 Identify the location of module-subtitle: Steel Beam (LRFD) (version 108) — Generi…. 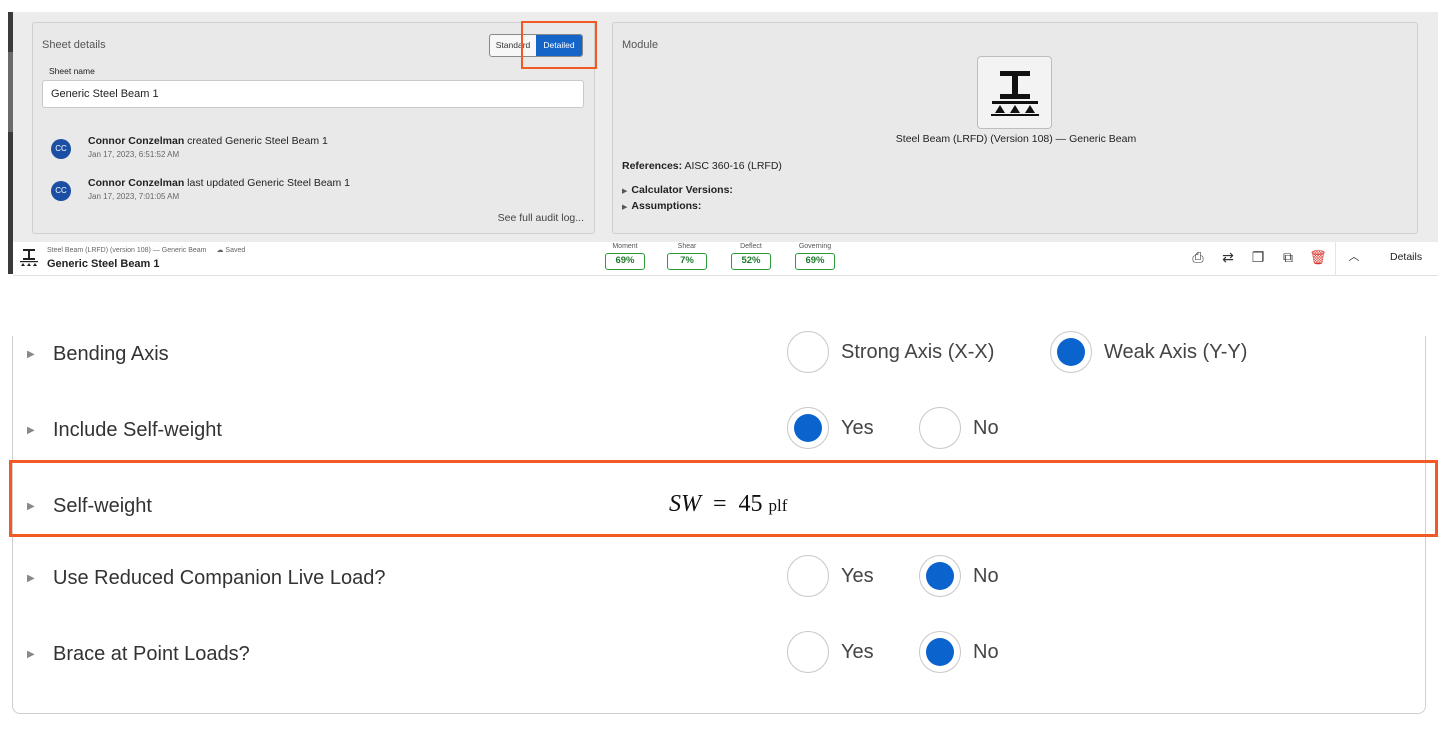
(127, 250).